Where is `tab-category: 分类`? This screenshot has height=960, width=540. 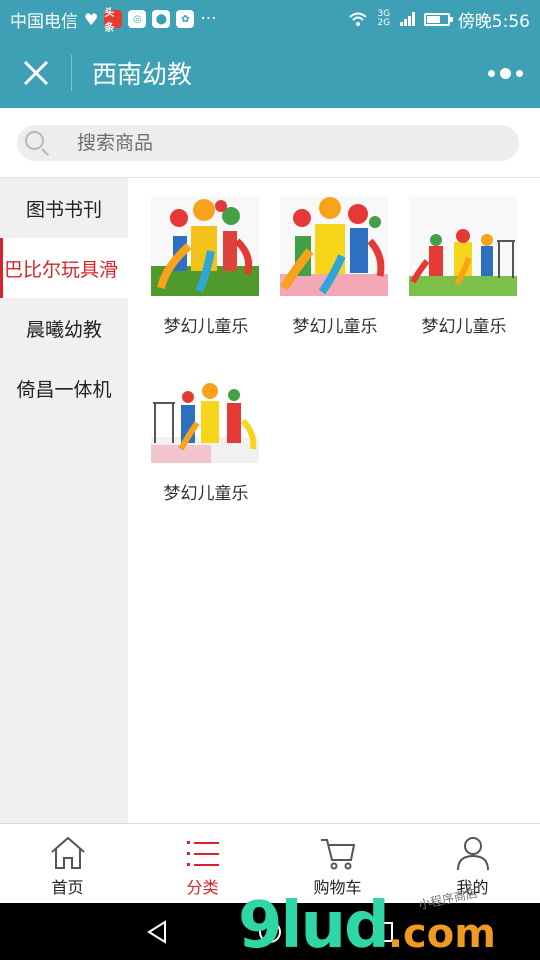
tab-category: 分类 is located at coordinates (202, 863).